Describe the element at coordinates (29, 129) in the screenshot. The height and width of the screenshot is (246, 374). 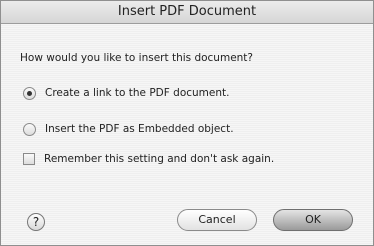
I see `radio-embed-object` at that location.